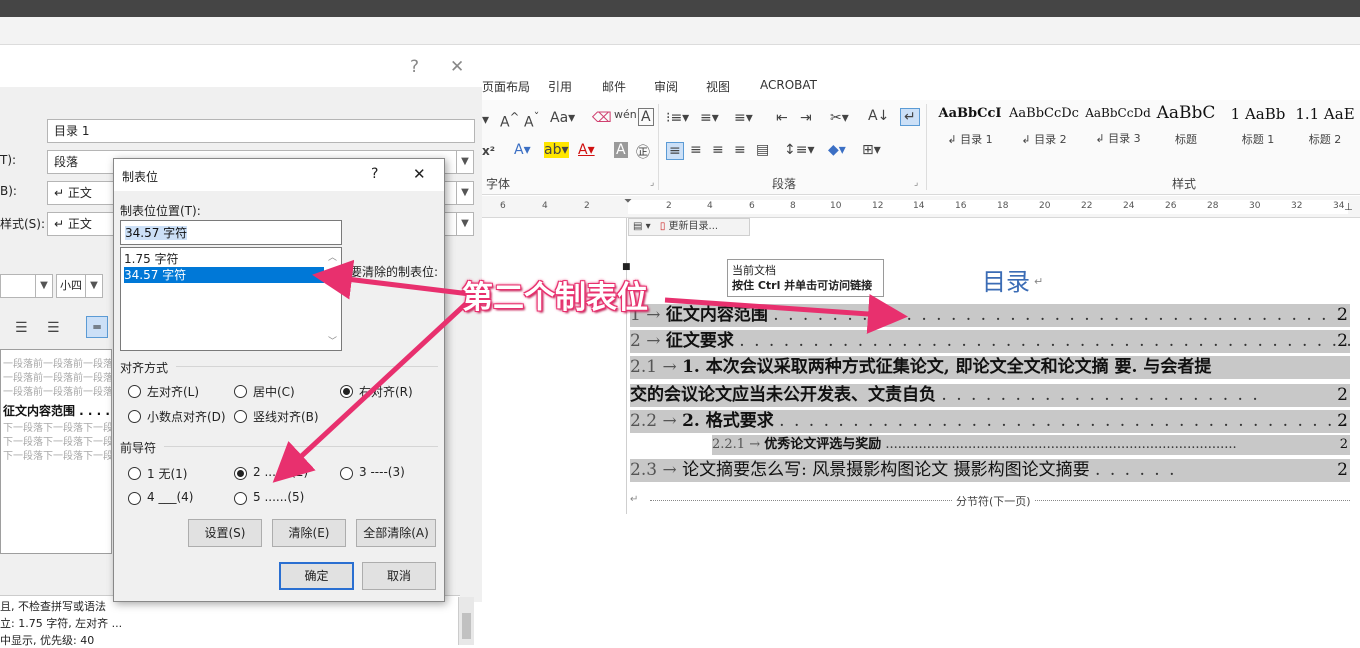 The image size is (1360, 648). I want to click on description-scrollbar, so click(466, 621).